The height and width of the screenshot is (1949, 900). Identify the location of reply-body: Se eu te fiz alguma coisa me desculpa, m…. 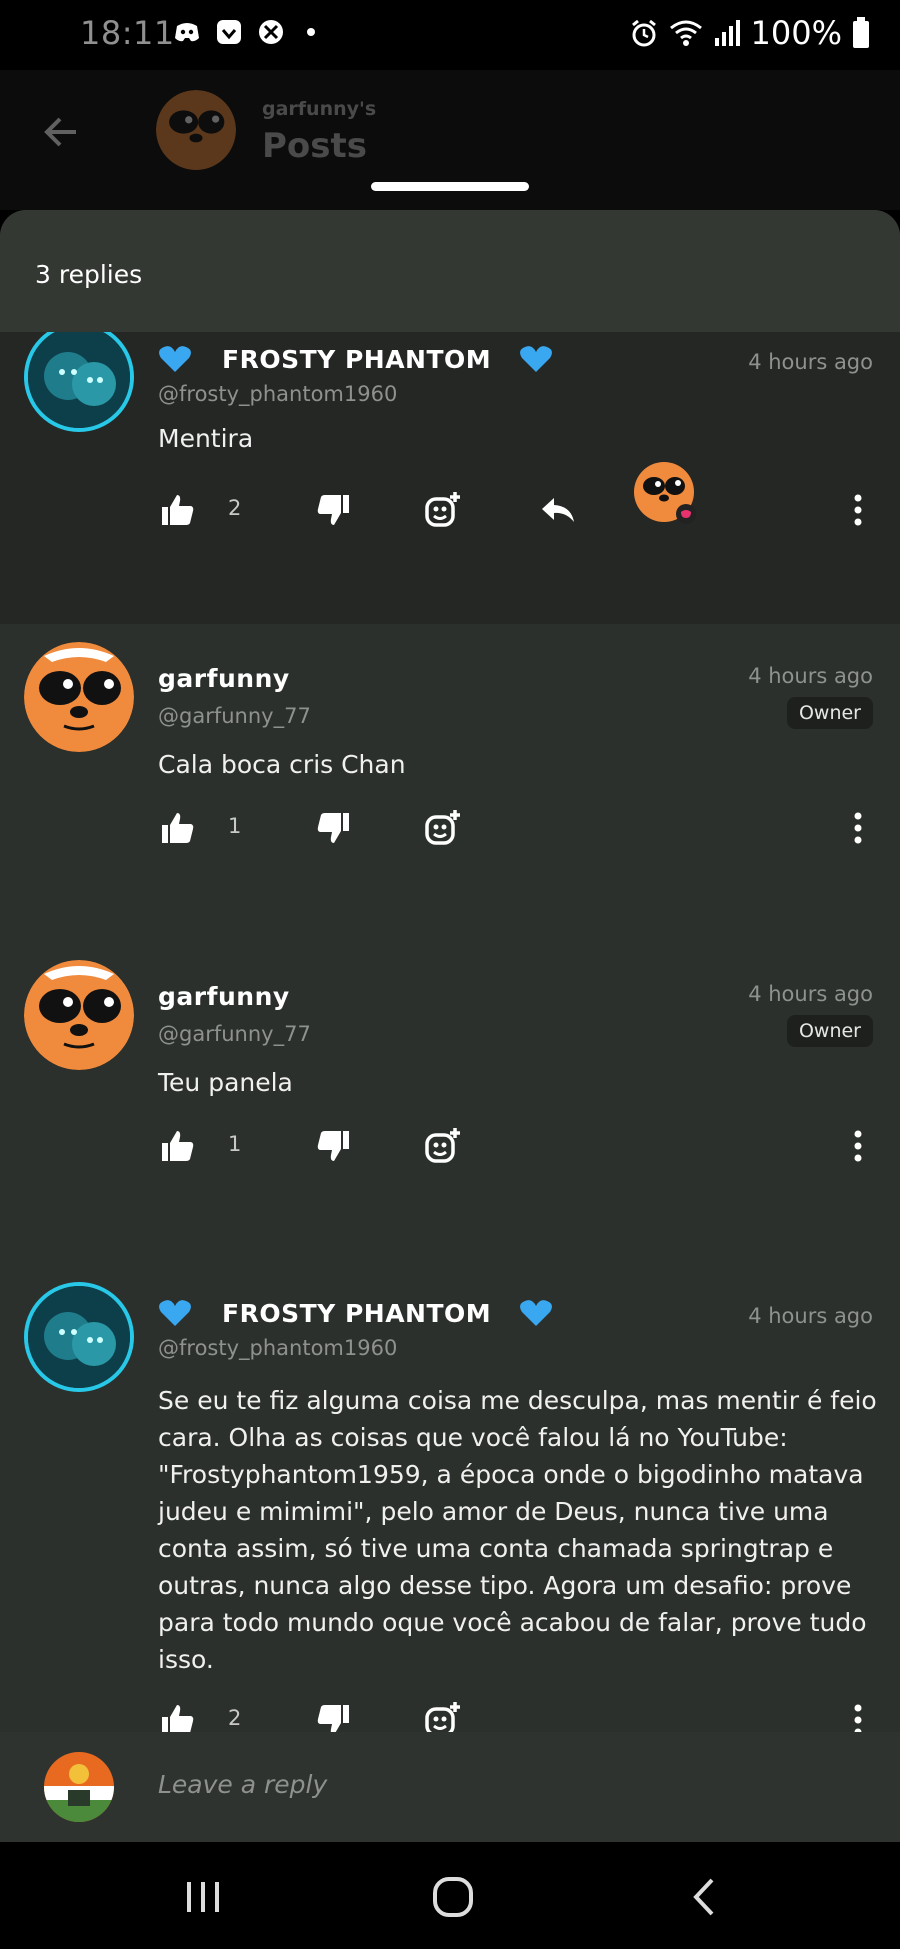
(517, 1530).